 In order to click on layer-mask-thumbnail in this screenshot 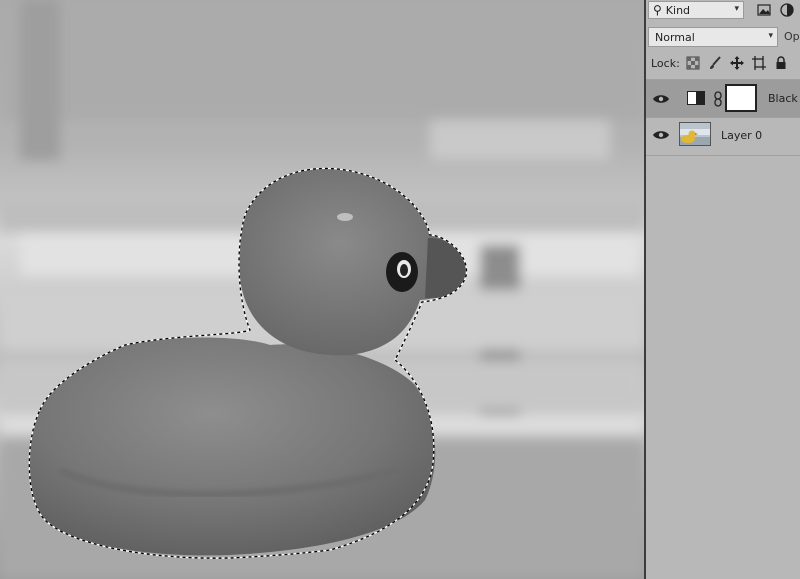, I will do `click(741, 98)`.